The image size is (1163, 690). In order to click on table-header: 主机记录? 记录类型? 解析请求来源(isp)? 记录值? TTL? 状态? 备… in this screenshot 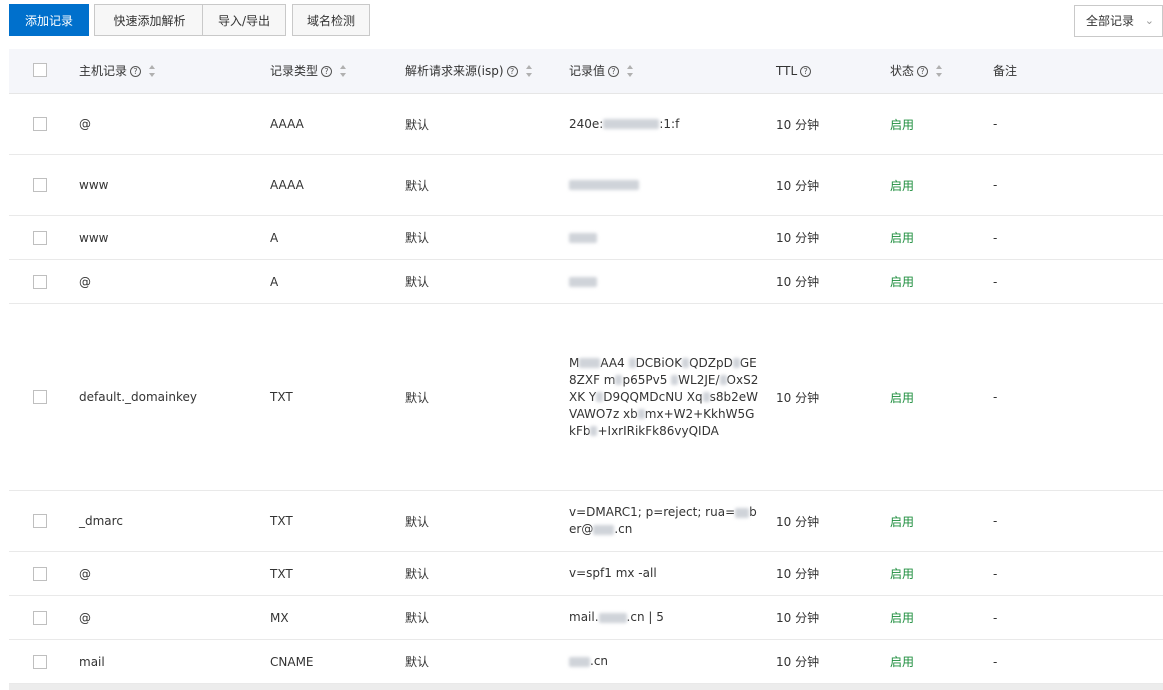, I will do `click(586, 71)`.